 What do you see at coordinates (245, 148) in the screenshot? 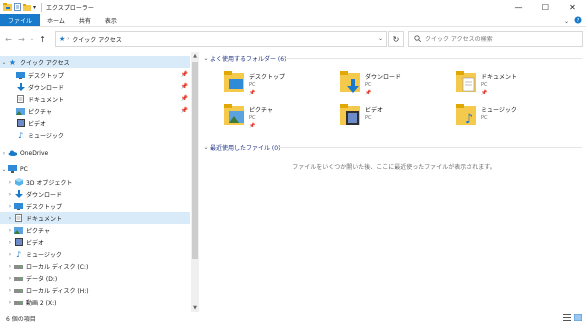
I see `recent-files-title: 最近使用したファイル (0)` at bounding box center [245, 148].